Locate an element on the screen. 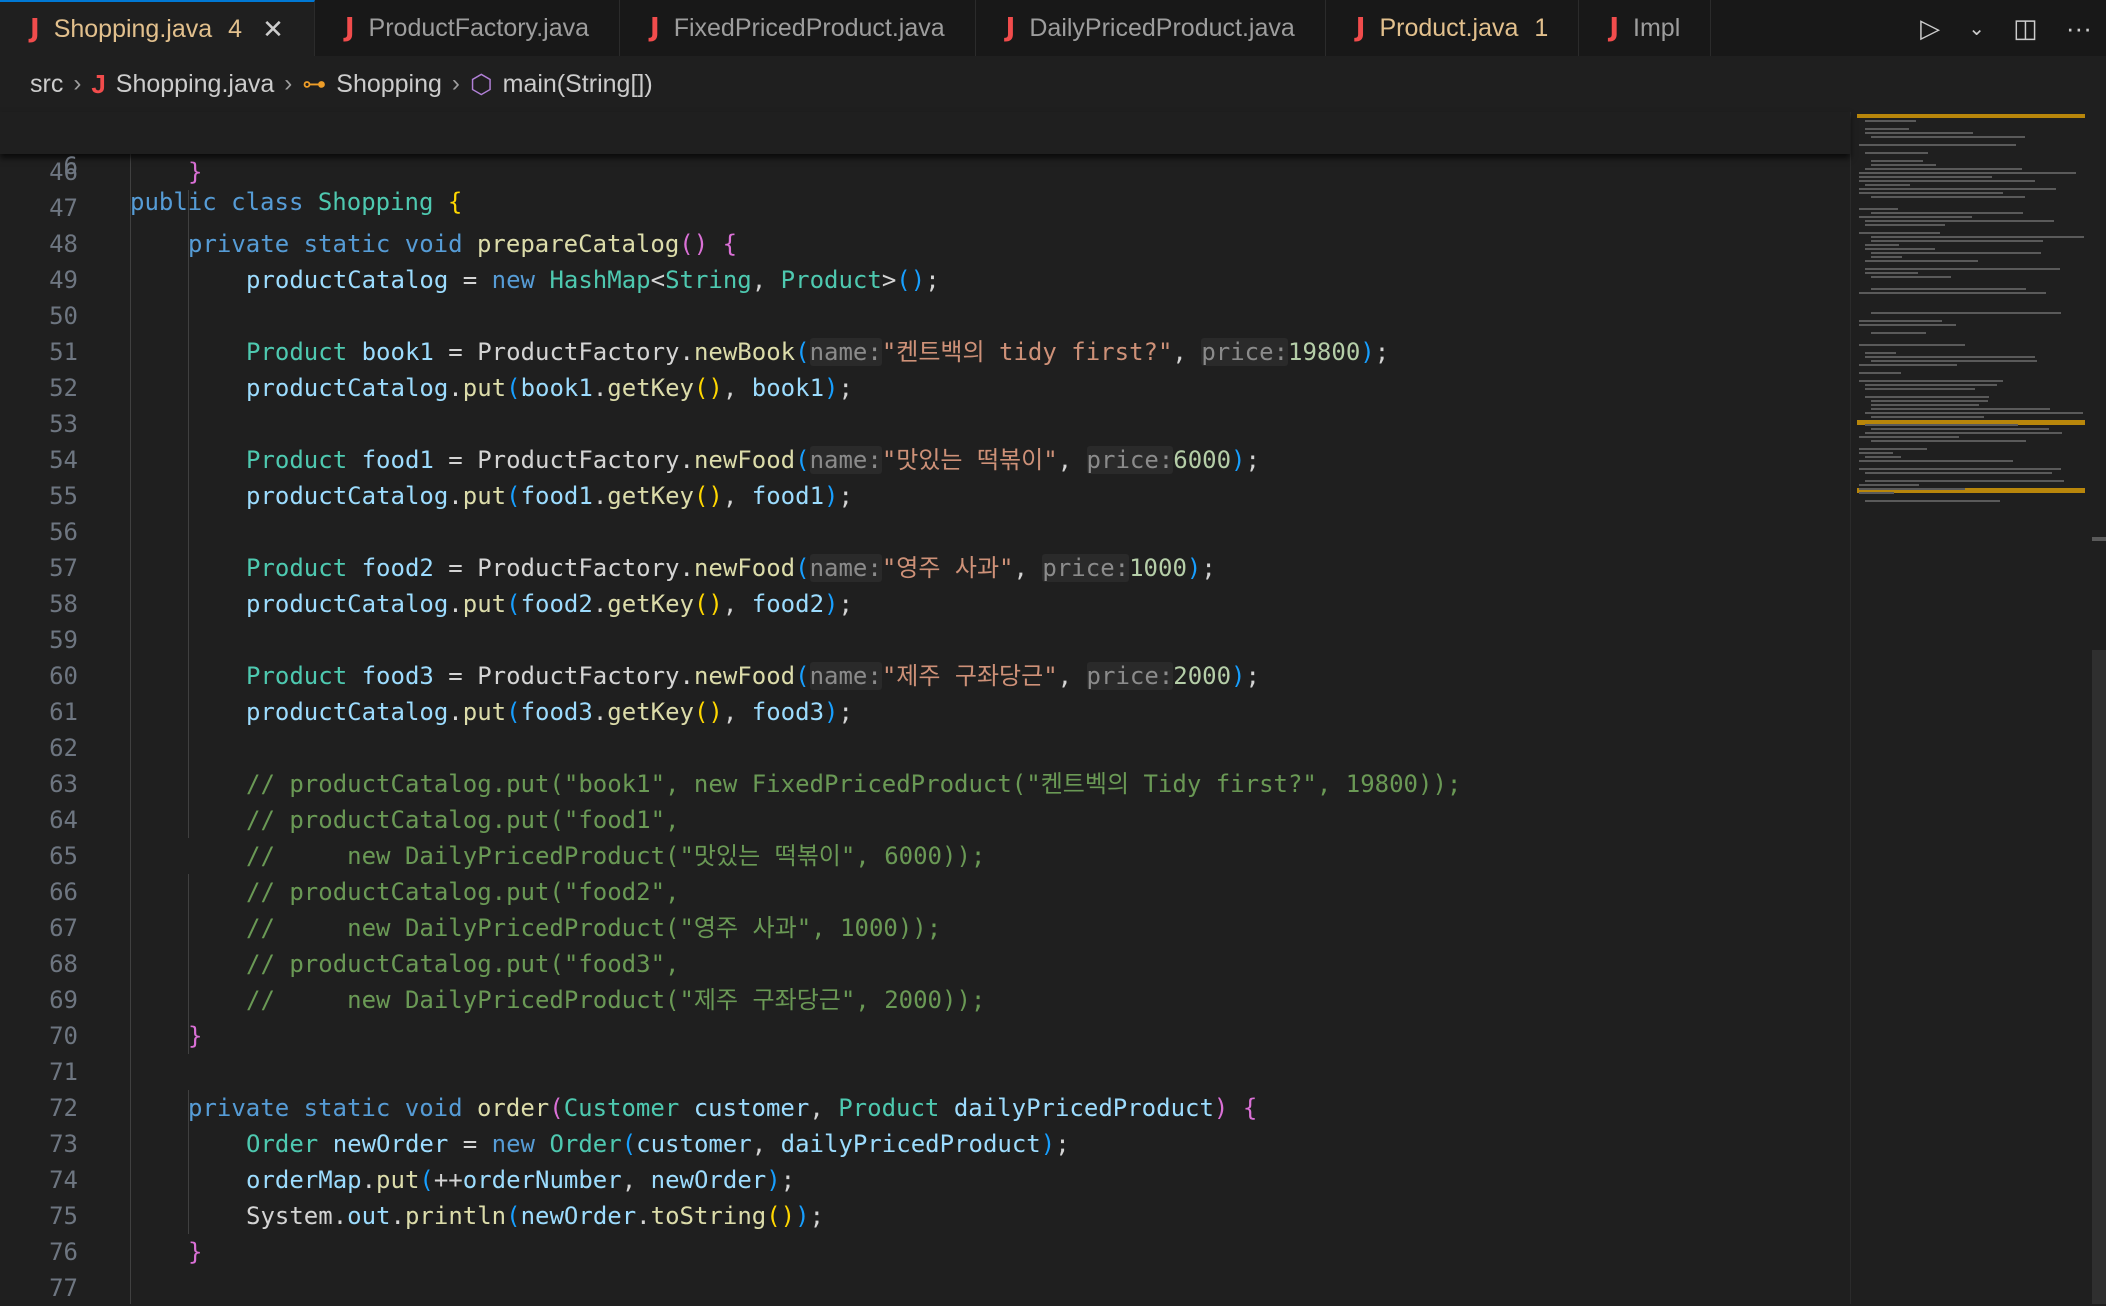 The height and width of the screenshot is (1306, 2106). problem-count-badge: 4 is located at coordinates (235, 28).